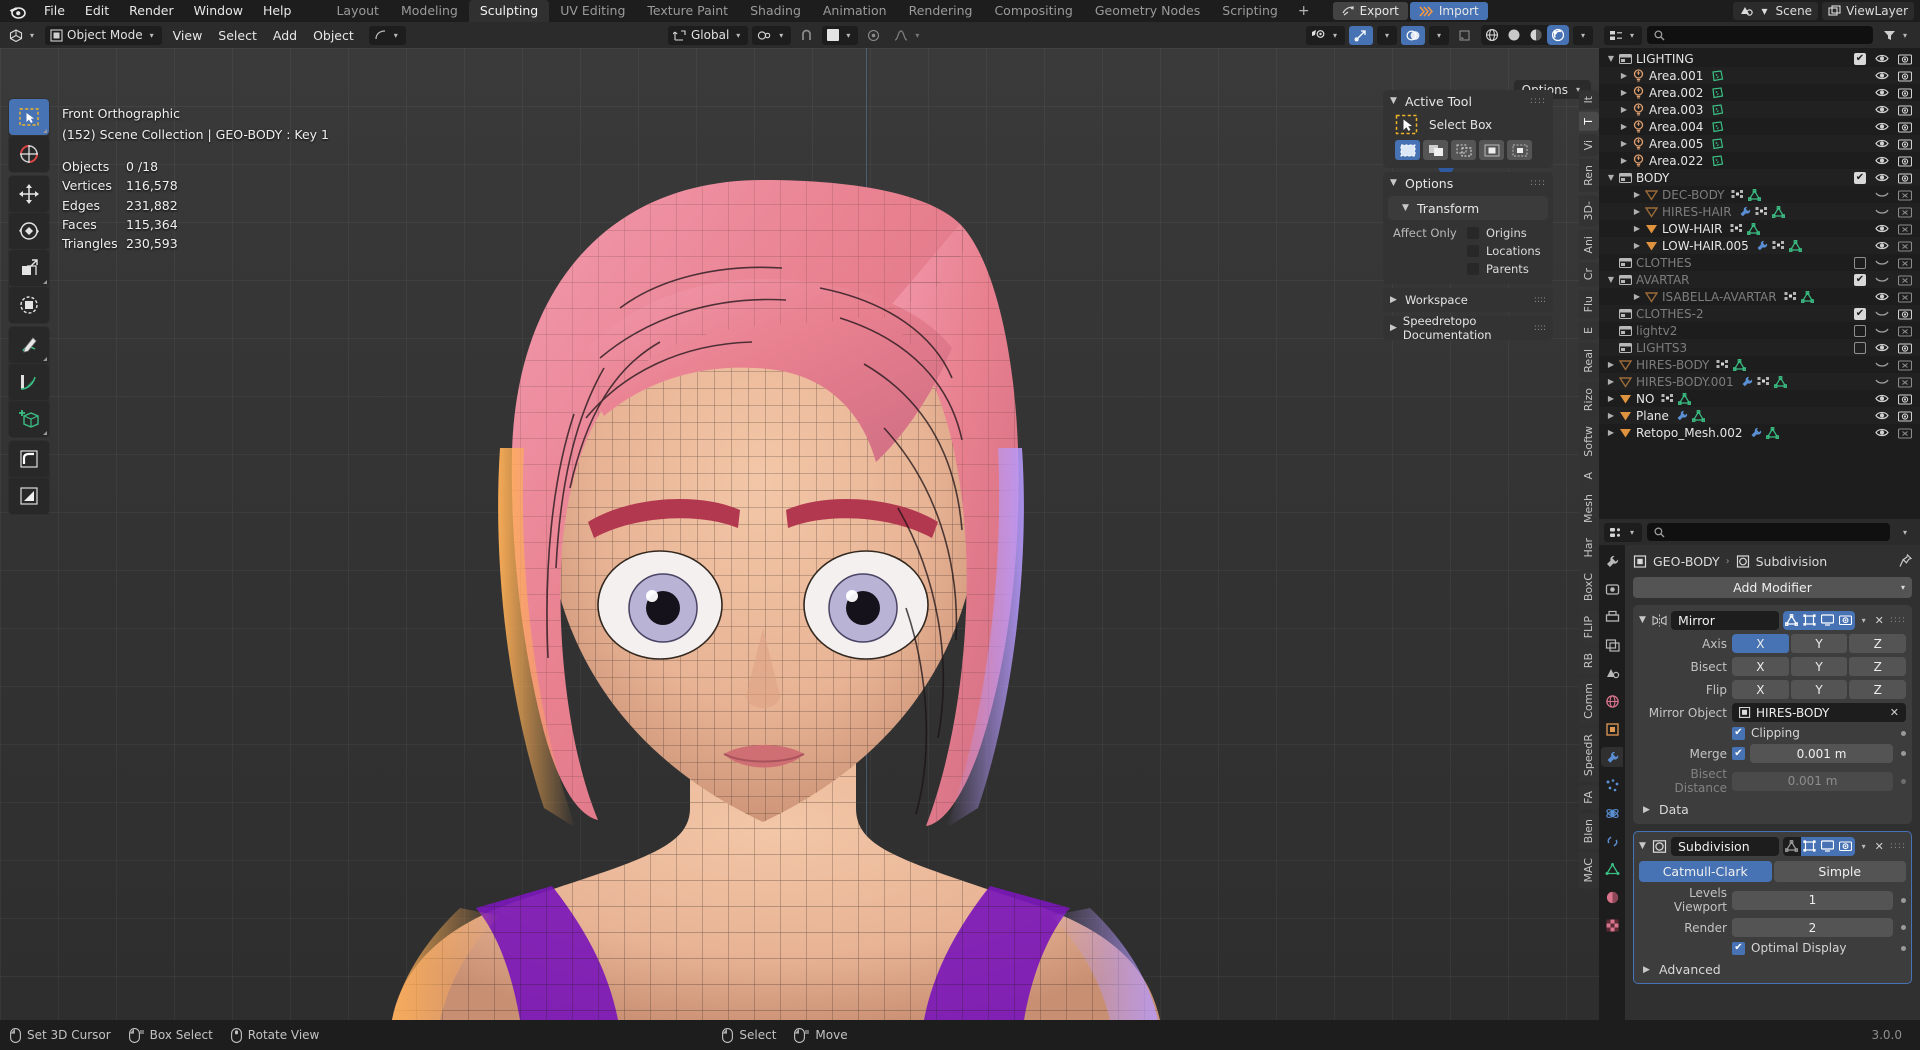 This screenshot has height=1050, width=1920. What do you see at coordinates (1759, 75) in the screenshot?
I see `outliner-row: ▶ Area.001` at bounding box center [1759, 75].